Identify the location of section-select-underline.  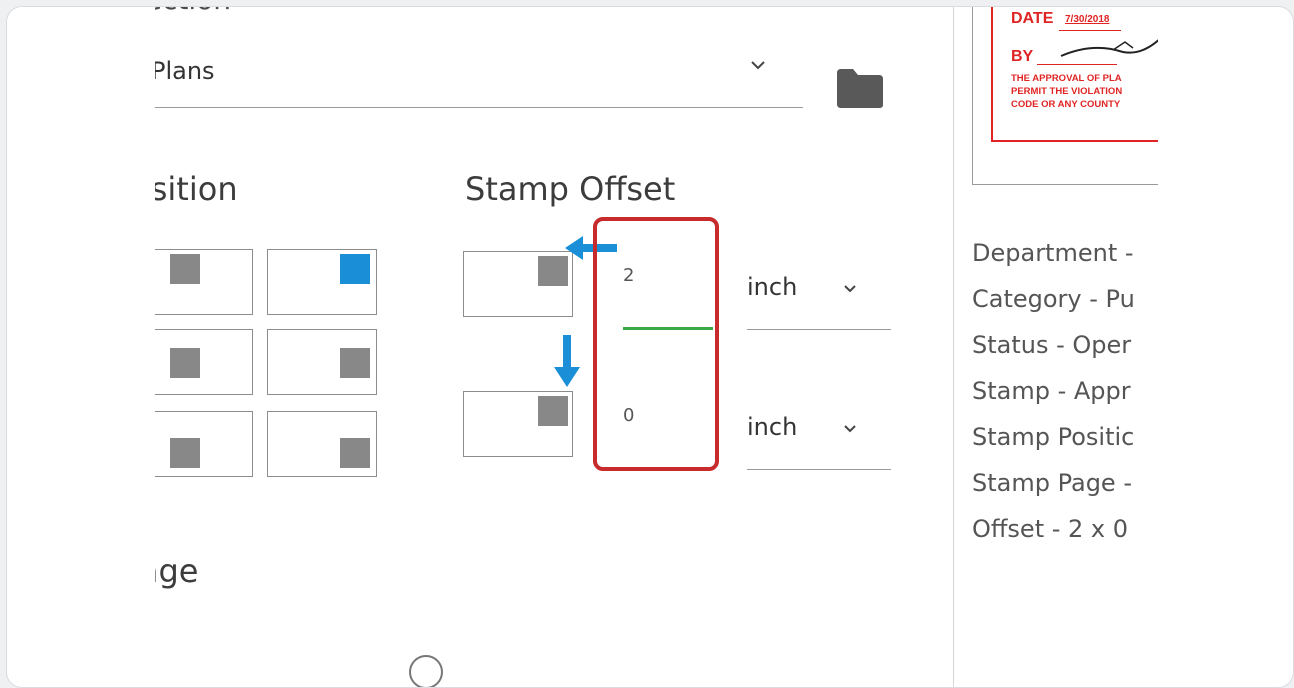
(479, 107).